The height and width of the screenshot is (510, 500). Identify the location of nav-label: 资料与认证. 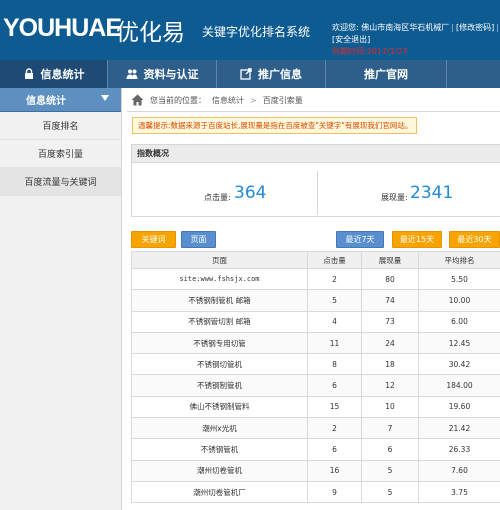
(171, 74).